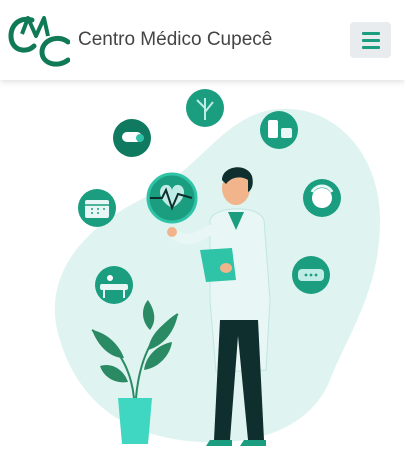 This screenshot has height=475, width=405. I want to click on skincare-products-icon, so click(279, 130).